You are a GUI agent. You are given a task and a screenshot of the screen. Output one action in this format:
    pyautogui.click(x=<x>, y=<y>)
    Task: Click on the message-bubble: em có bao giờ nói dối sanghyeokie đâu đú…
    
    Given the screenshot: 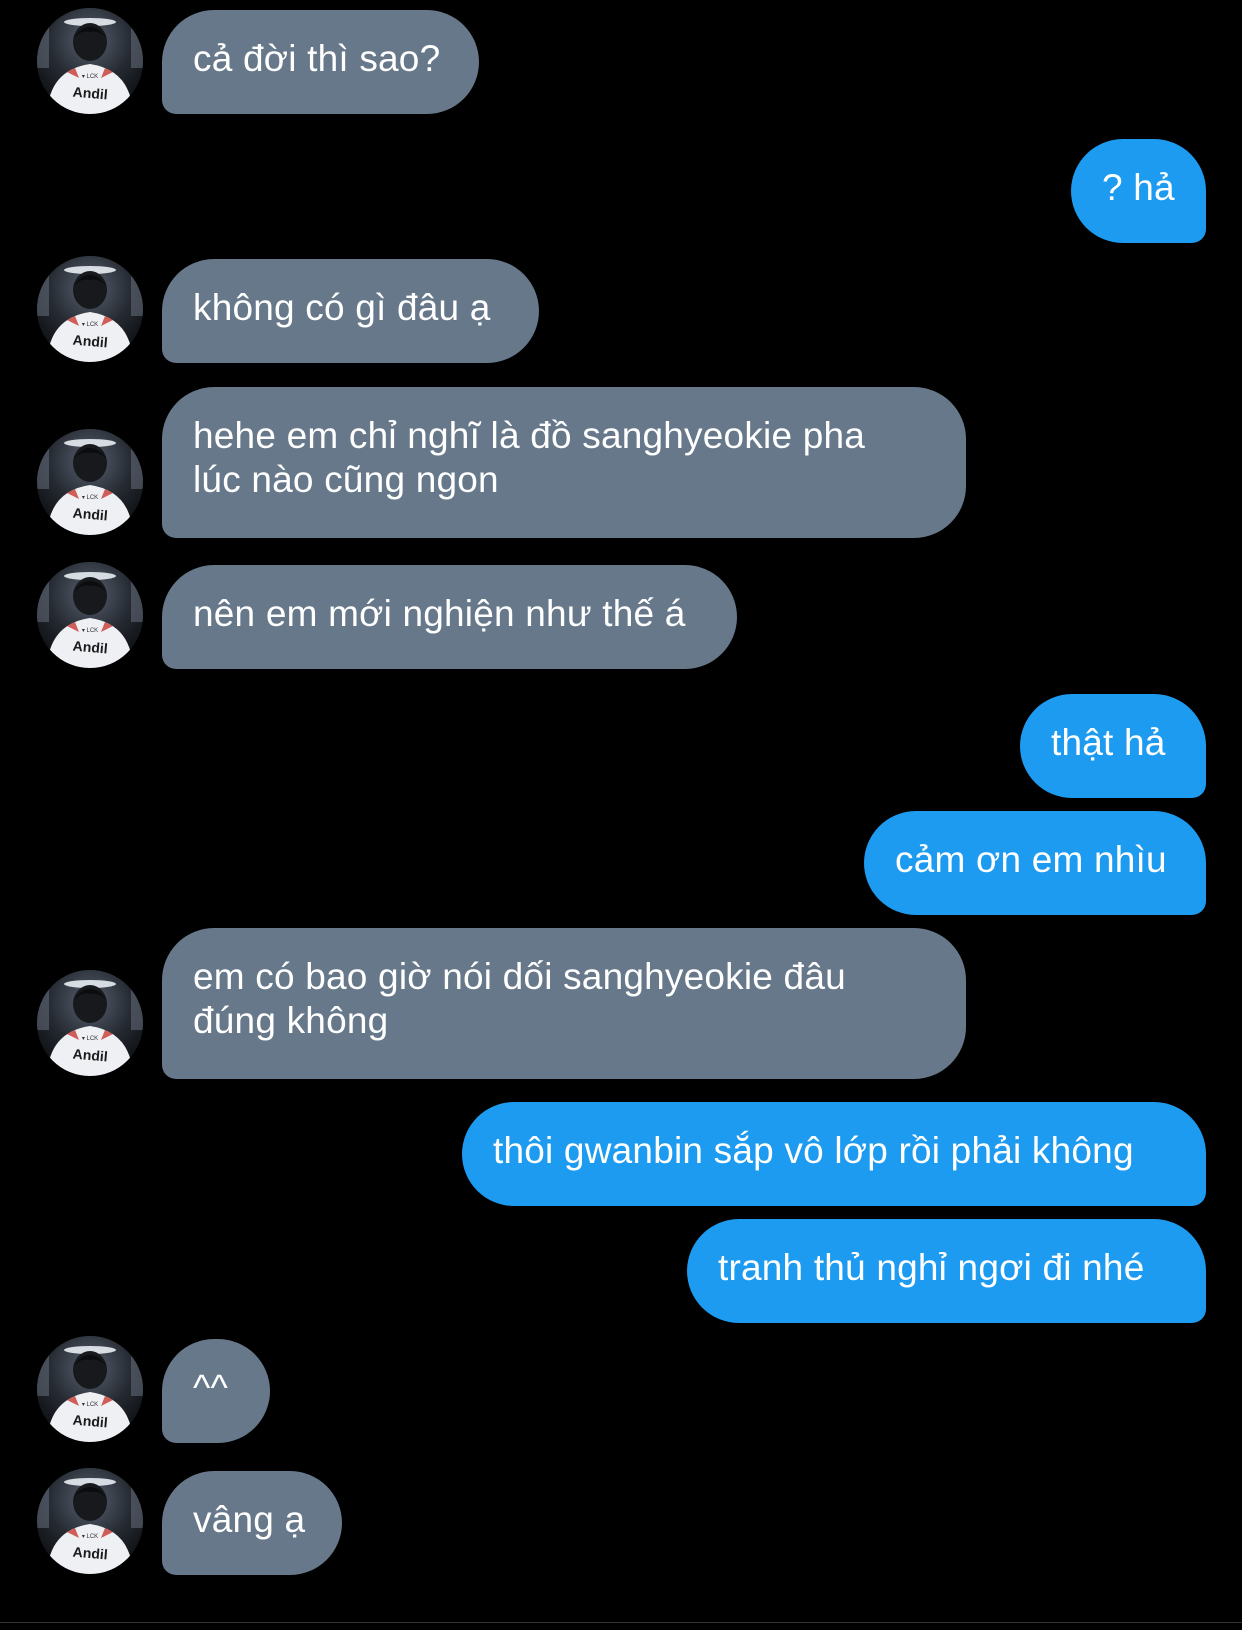 What is the action you would take?
    pyautogui.click(x=564, y=1003)
    